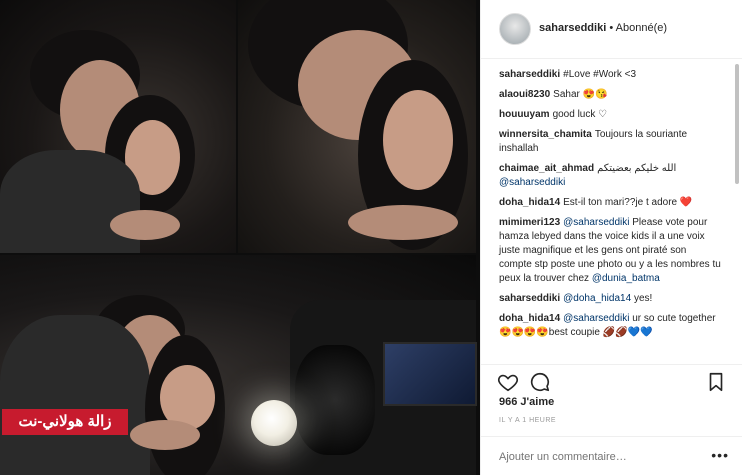 The width and height of the screenshot is (742, 475). I want to click on comment-user: mimimeri123, so click(529, 222).